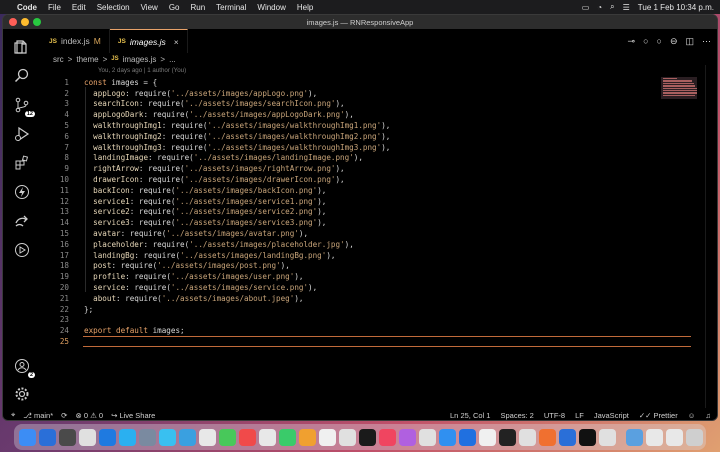  I want to click on menu-edit: Edit, so click(79, 7).